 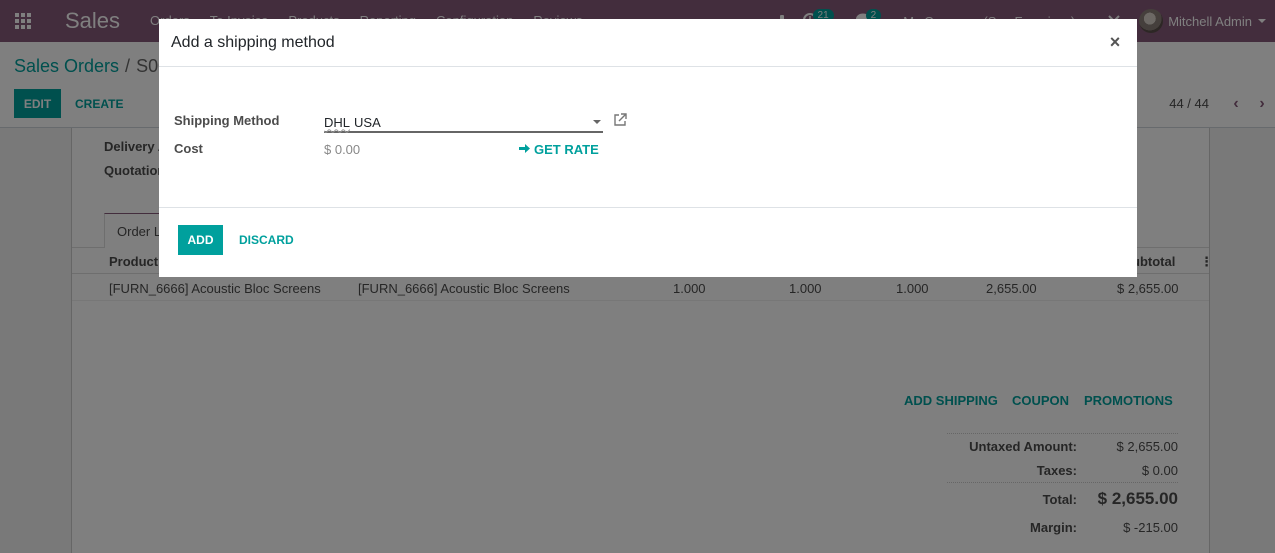 What do you see at coordinates (188, 148) in the screenshot?
I see `cost-label: Cost` at bounding box center [188, 148].